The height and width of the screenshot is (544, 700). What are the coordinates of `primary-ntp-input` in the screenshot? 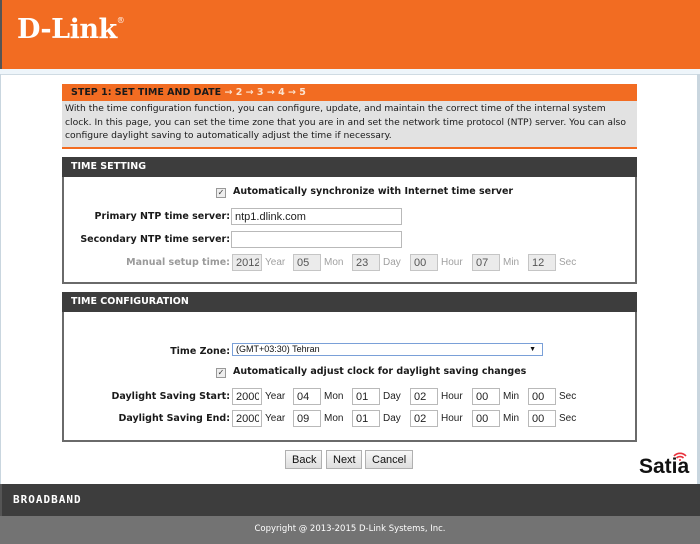 It's located at (316, 216).